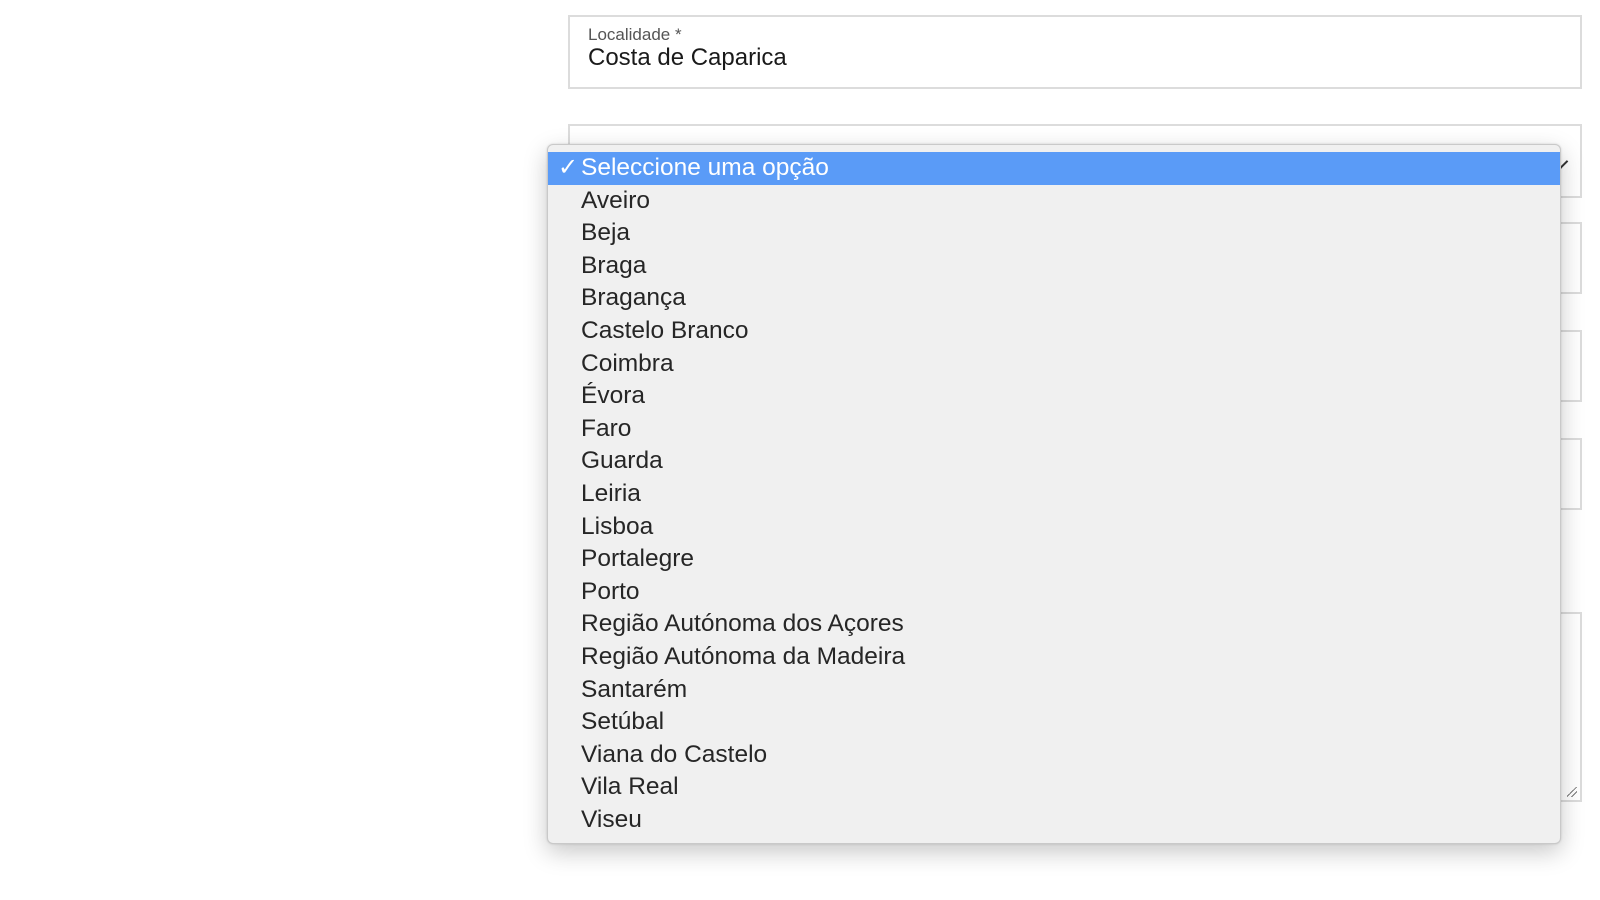  What do you see at coordinates (1054, 461) in the screenshot?
I see `dropdown-option: Guarda` at bounding box center [1054, 461].